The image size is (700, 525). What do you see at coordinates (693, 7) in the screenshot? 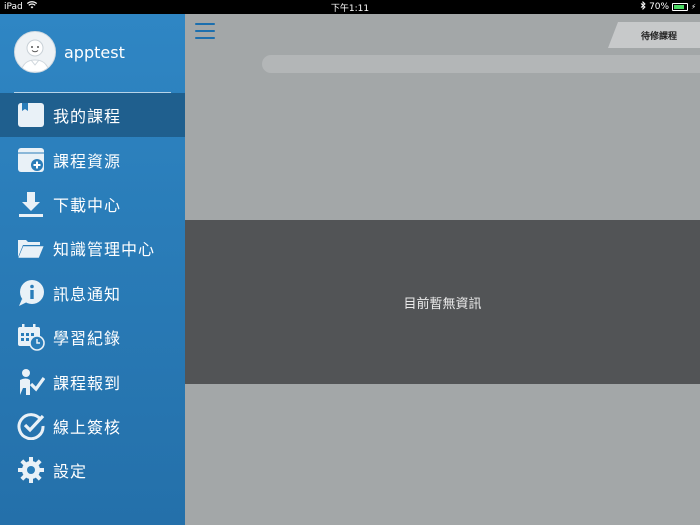
I see `charging-icon: ⚡` at bounding box center [693, 7].